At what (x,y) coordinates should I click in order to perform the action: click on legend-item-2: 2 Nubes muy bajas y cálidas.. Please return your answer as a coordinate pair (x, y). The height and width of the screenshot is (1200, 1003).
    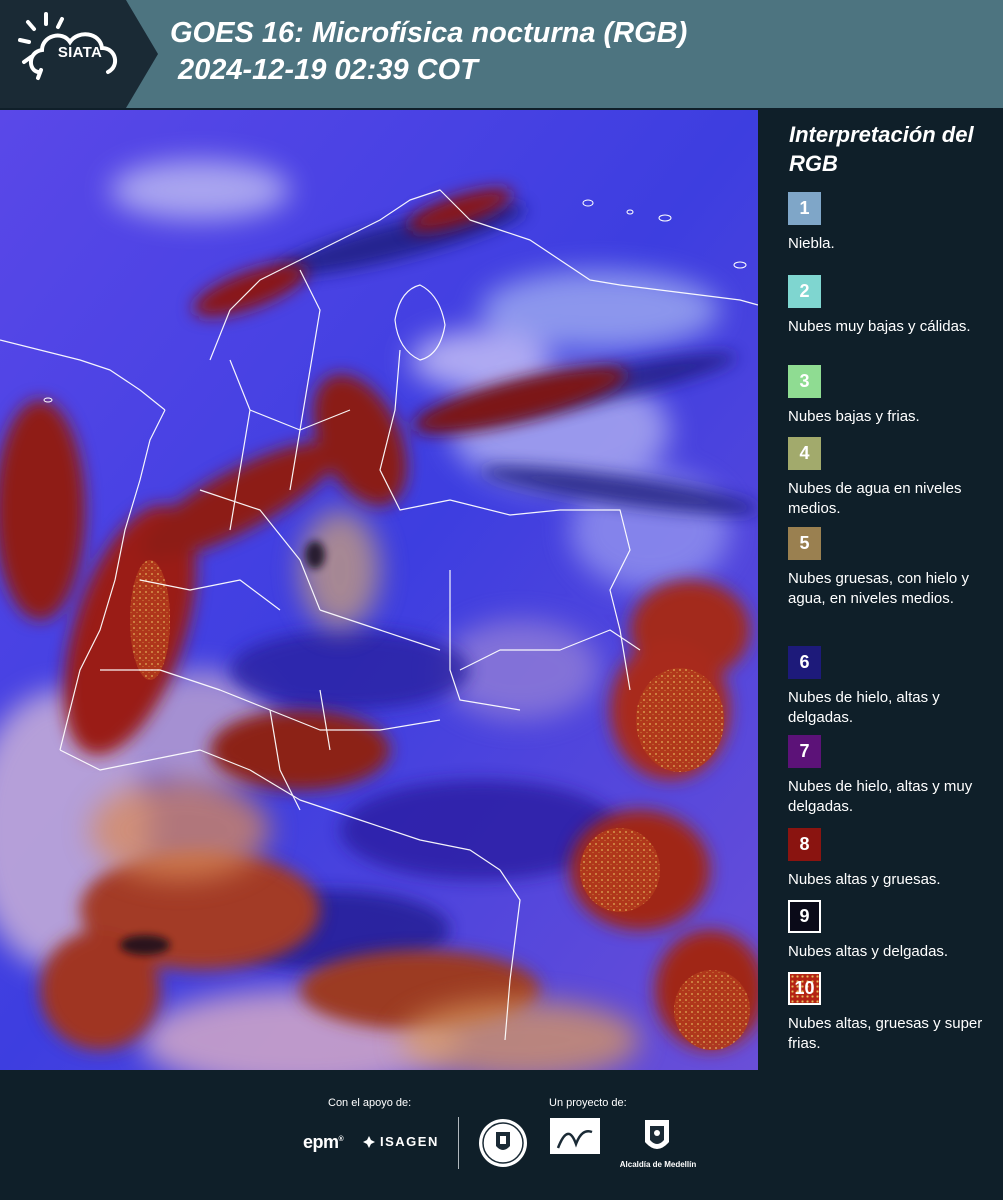
    Looking at the image, I should click on (893, 306).